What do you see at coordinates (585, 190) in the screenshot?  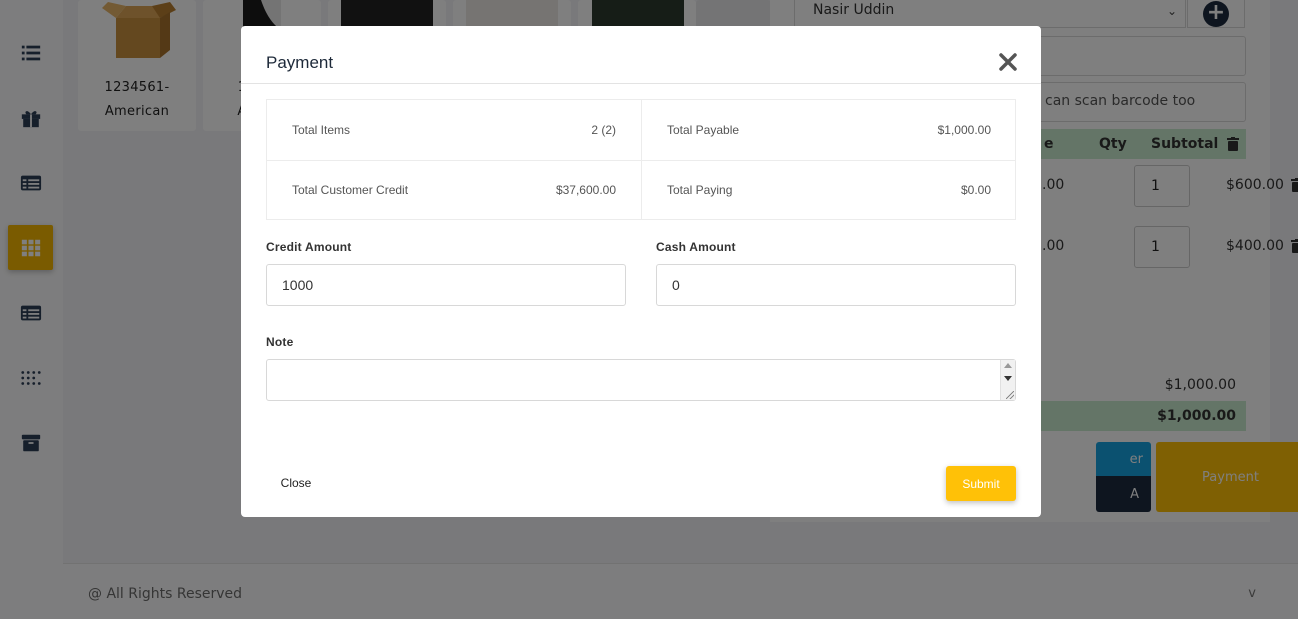 I see `customer-credit-value: $37,600.00` at bounding box center [585, 190].